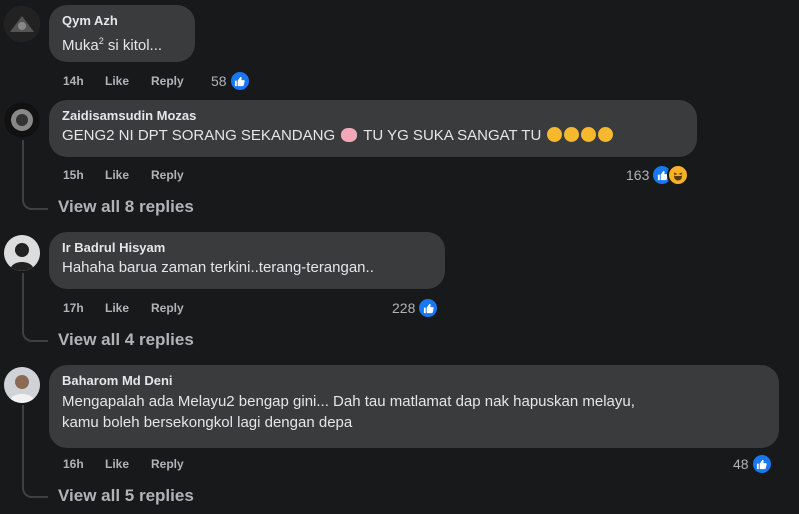  Describe the element at coordinates (741, 464) in the screenshot. I see `reaction-count: 48` at that location.